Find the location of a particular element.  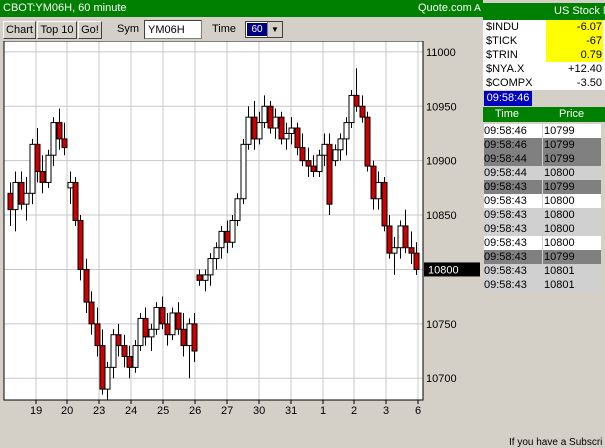

trade-row: 09:58:44 10799 is located at coordinates (544, 159).